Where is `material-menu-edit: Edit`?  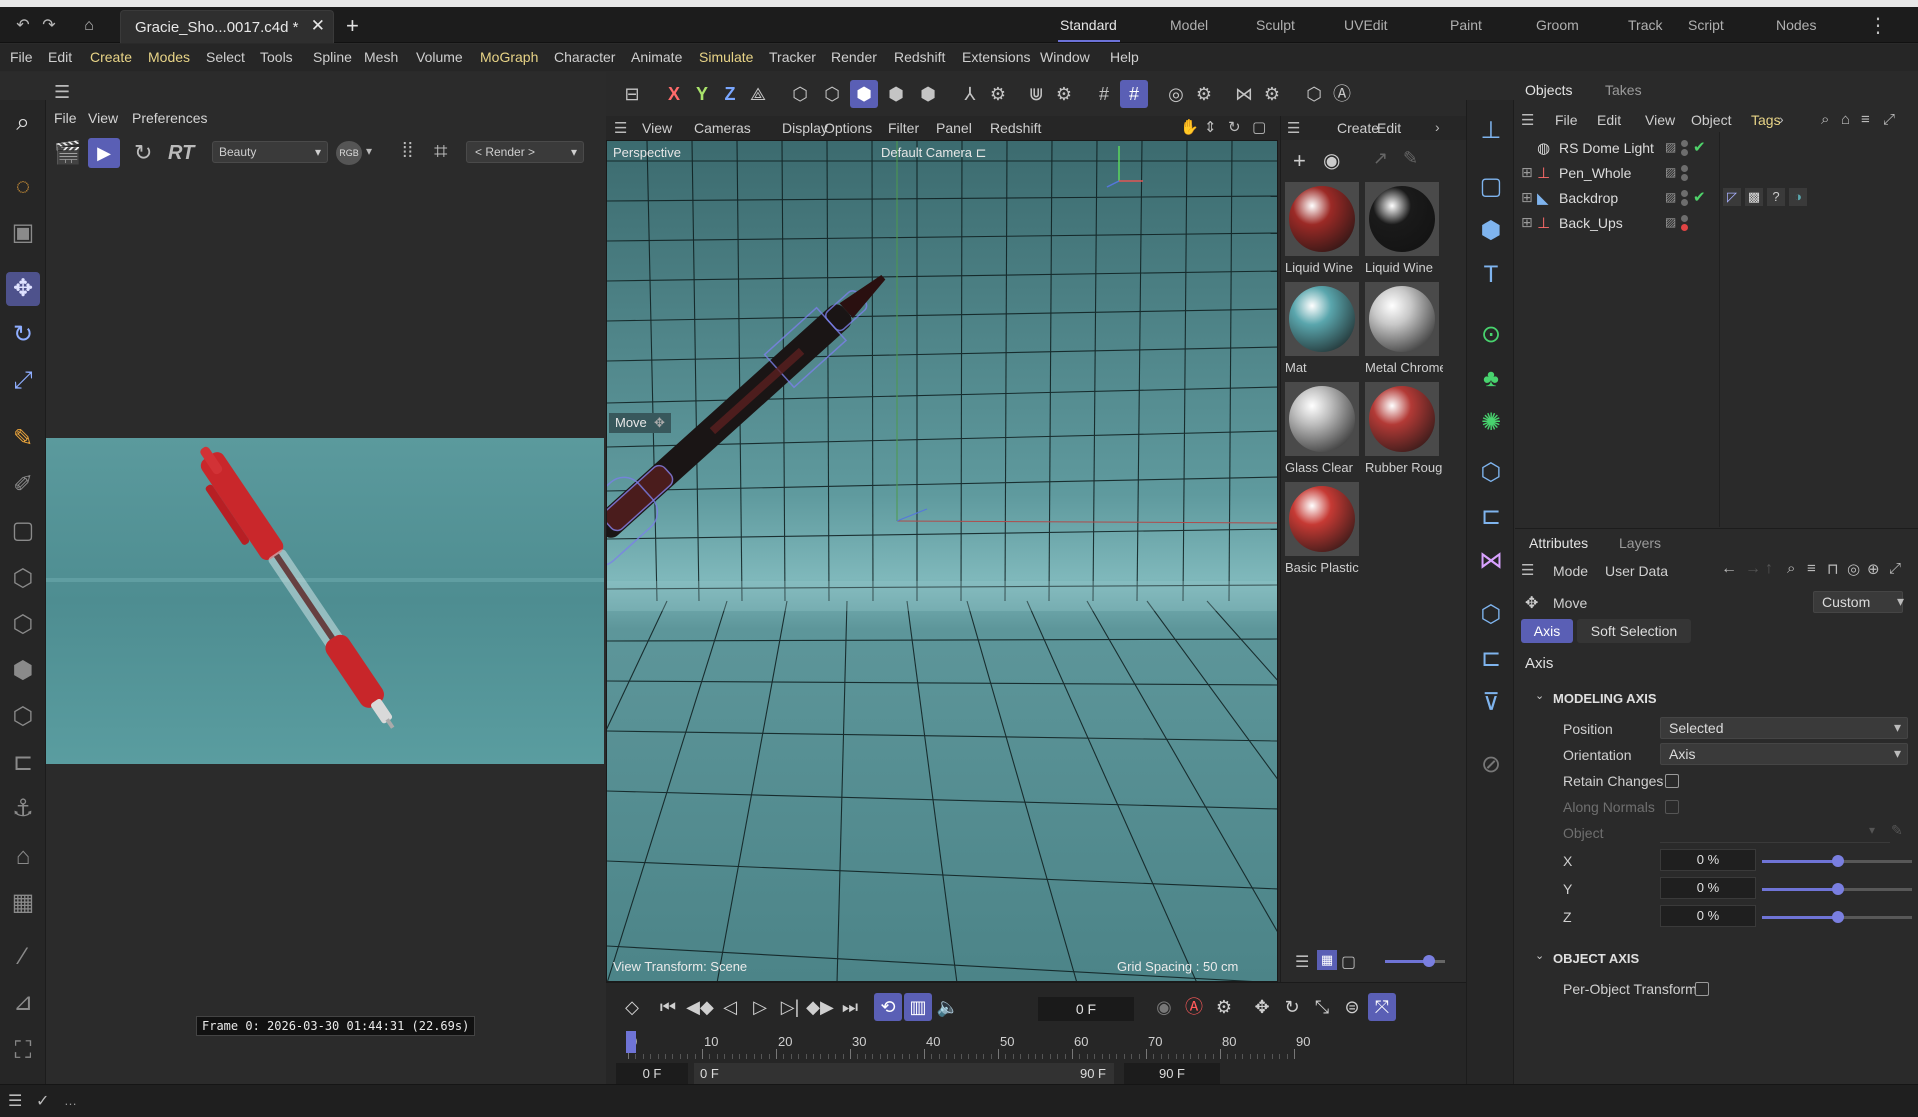
material-menu-edit: Edit is located at coordinates (1389, 128).